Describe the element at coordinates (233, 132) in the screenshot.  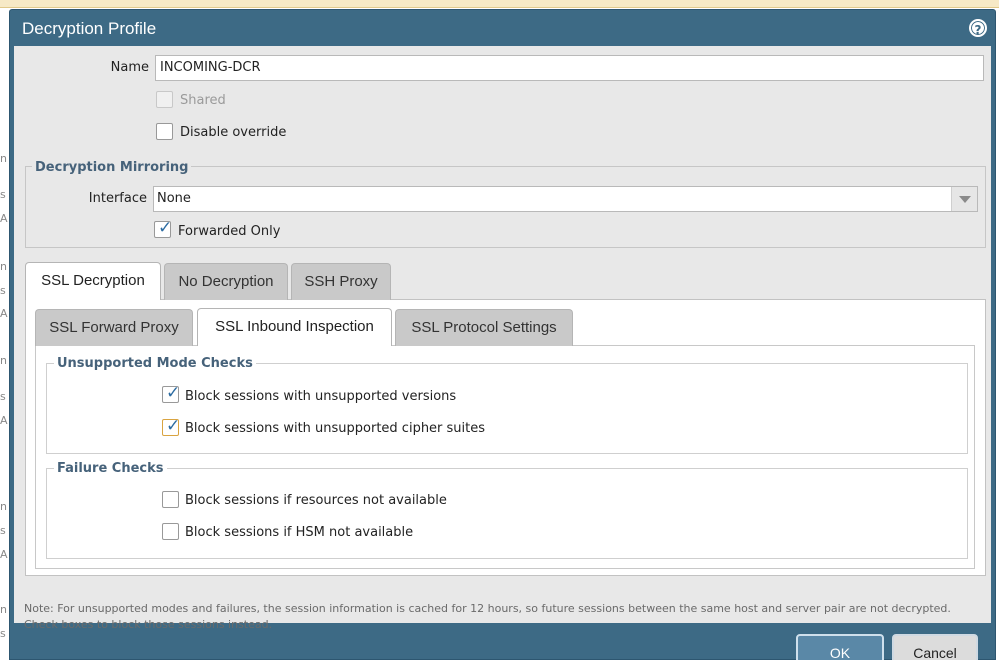
I see `disable-override-label: Disable override` at that location.